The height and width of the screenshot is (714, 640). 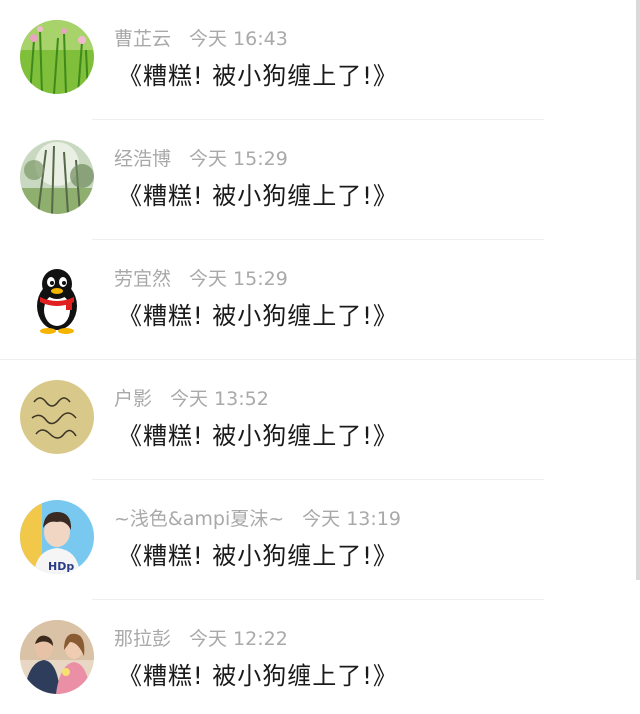 What do you see at coordinates (57, 177) in the screenshot?
I see `avatar-forest-trees-icon` at bounding box center [57, 177].